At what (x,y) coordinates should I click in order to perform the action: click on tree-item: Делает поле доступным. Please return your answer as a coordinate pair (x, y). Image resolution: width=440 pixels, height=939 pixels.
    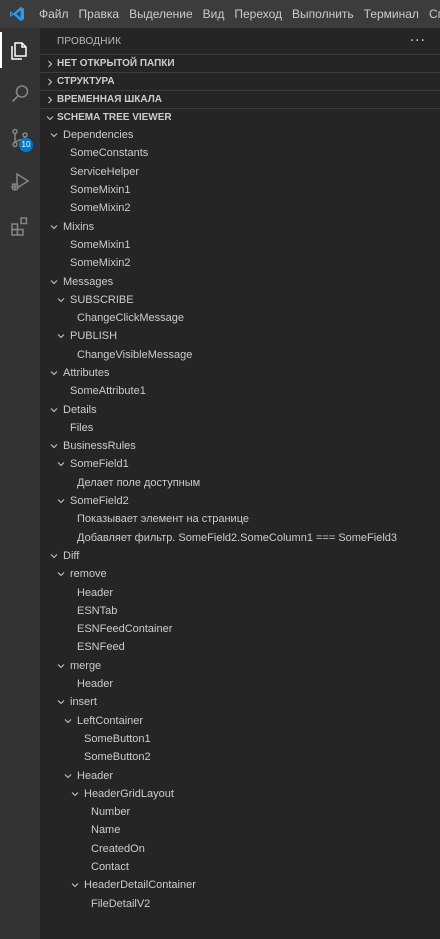
    Looking at the image, I should click on (240, 483).